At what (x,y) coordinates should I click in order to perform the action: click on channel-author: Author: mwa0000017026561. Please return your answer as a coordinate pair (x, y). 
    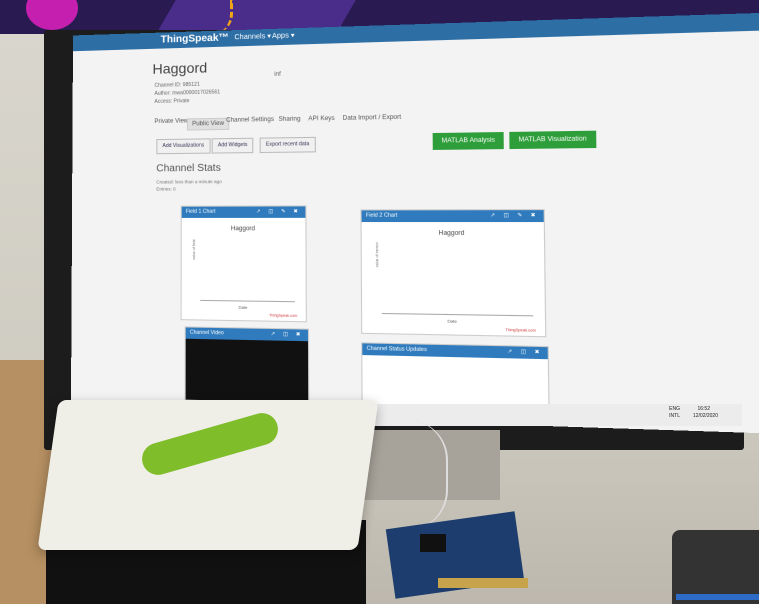
    Looking at the image, I should click on (187, 93).